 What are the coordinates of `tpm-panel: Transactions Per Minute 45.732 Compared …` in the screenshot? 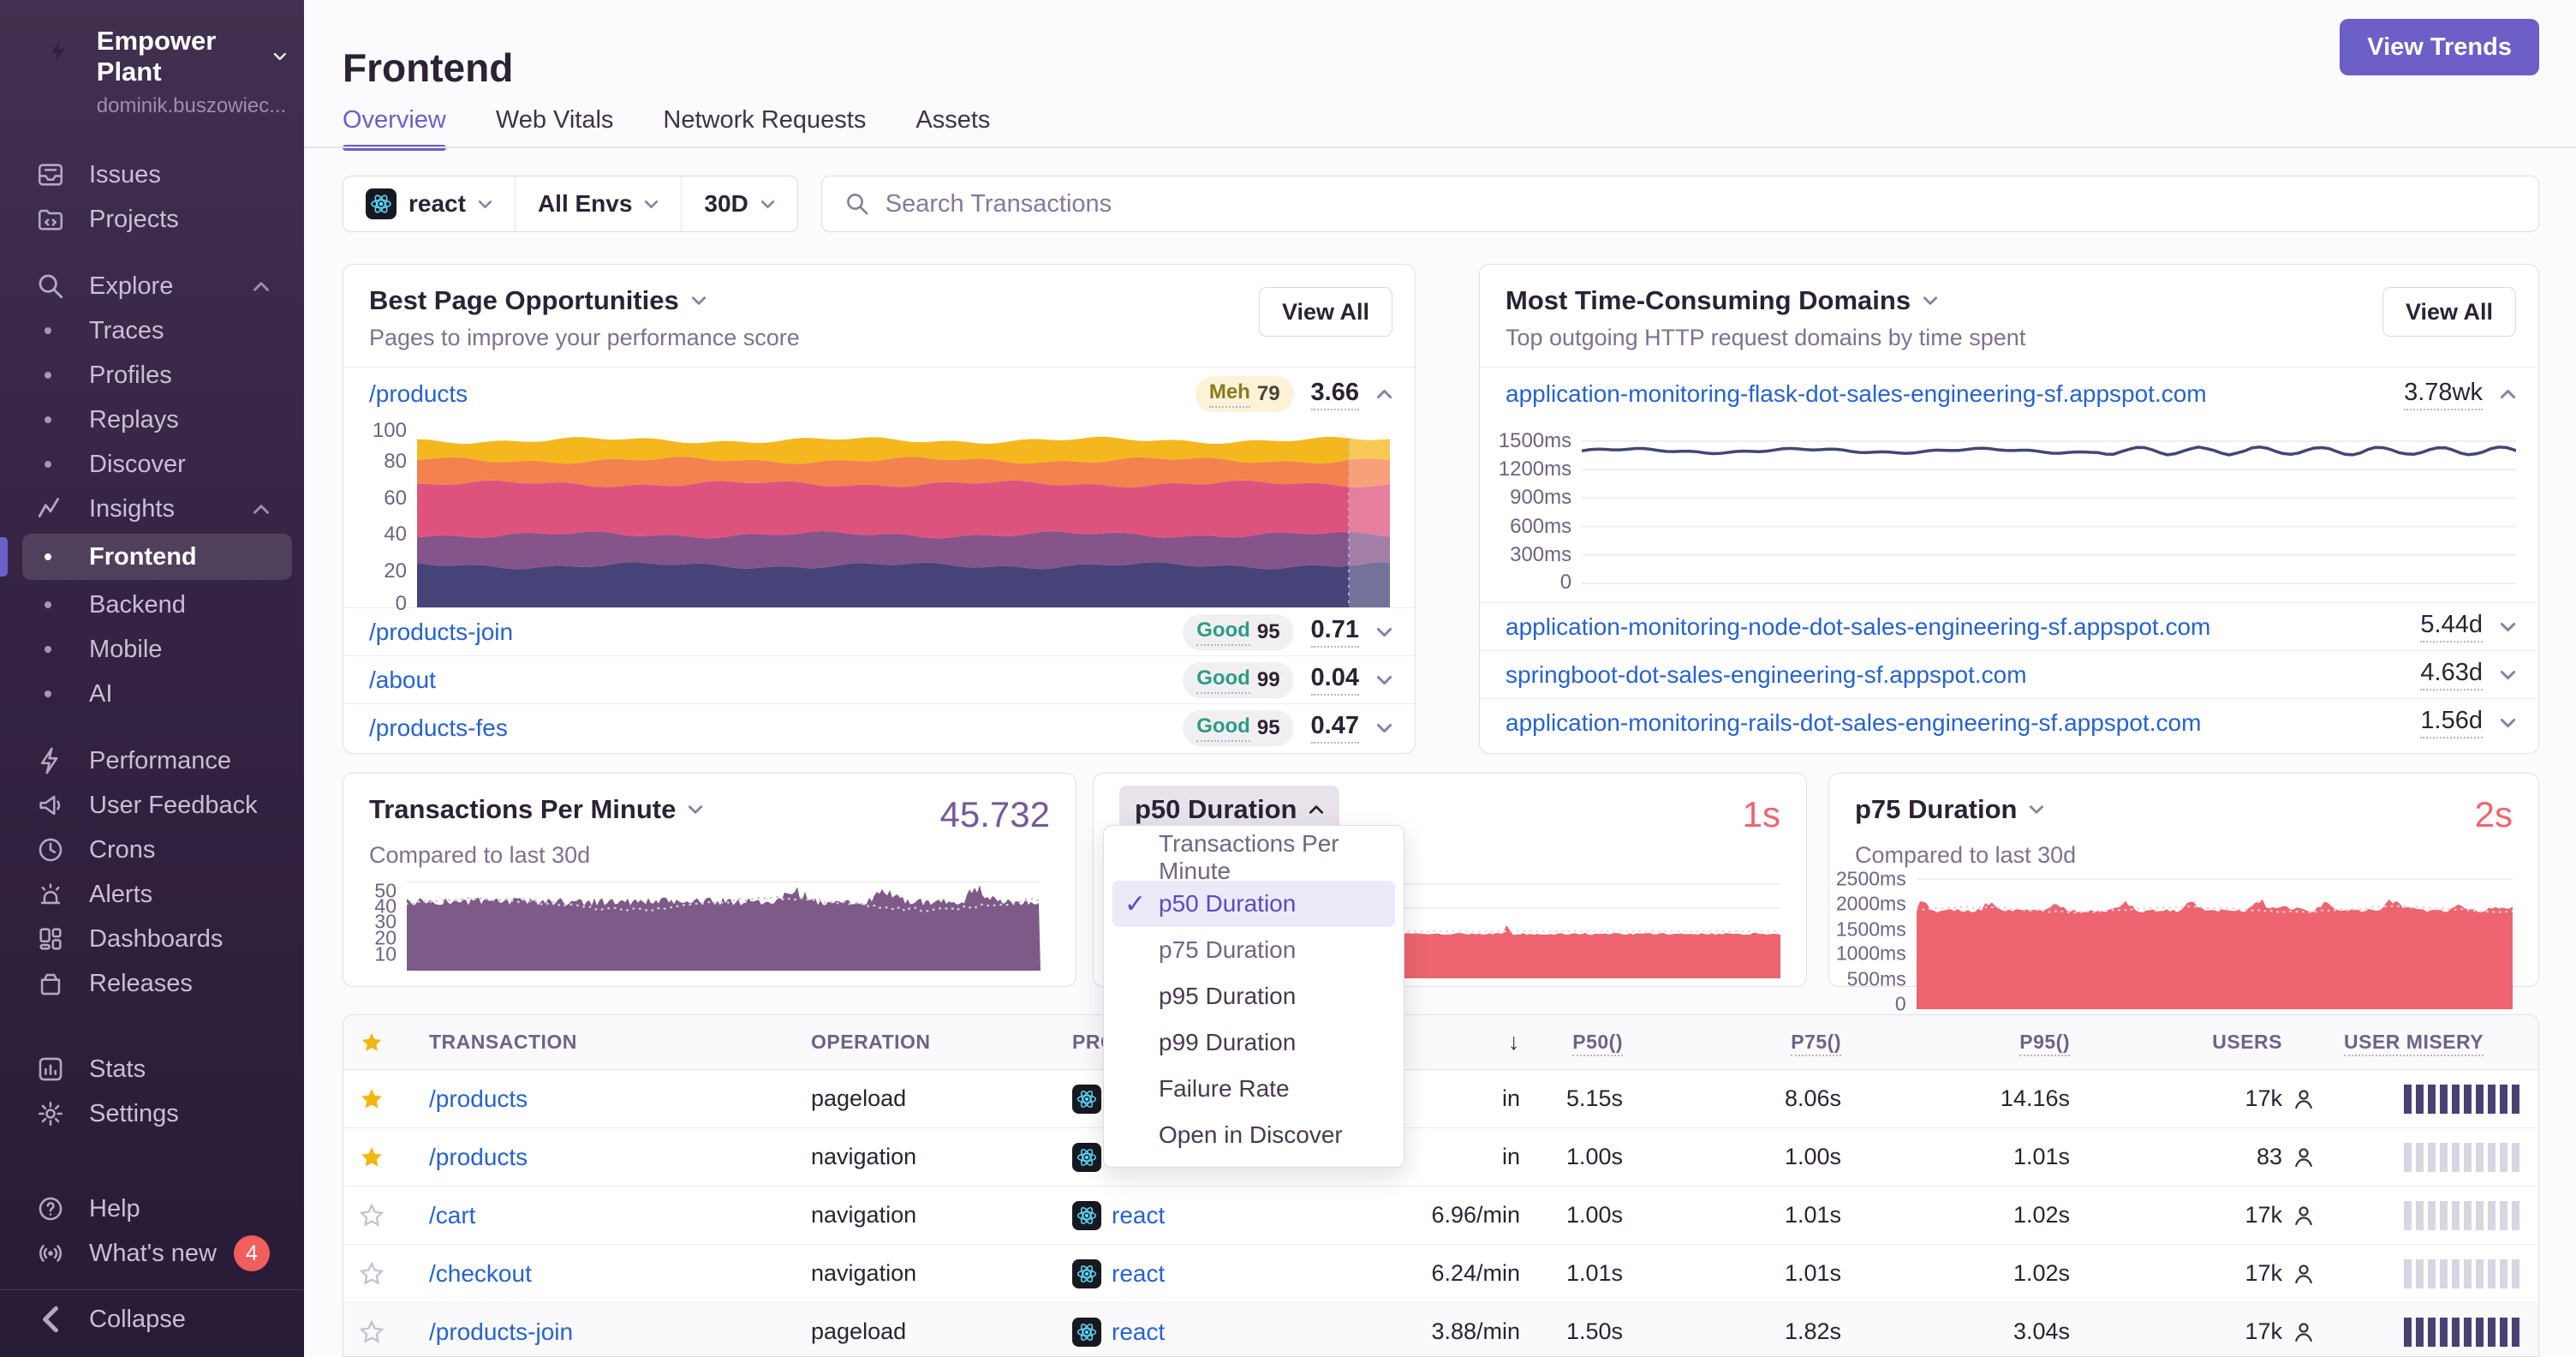 It's located at (709, 880).